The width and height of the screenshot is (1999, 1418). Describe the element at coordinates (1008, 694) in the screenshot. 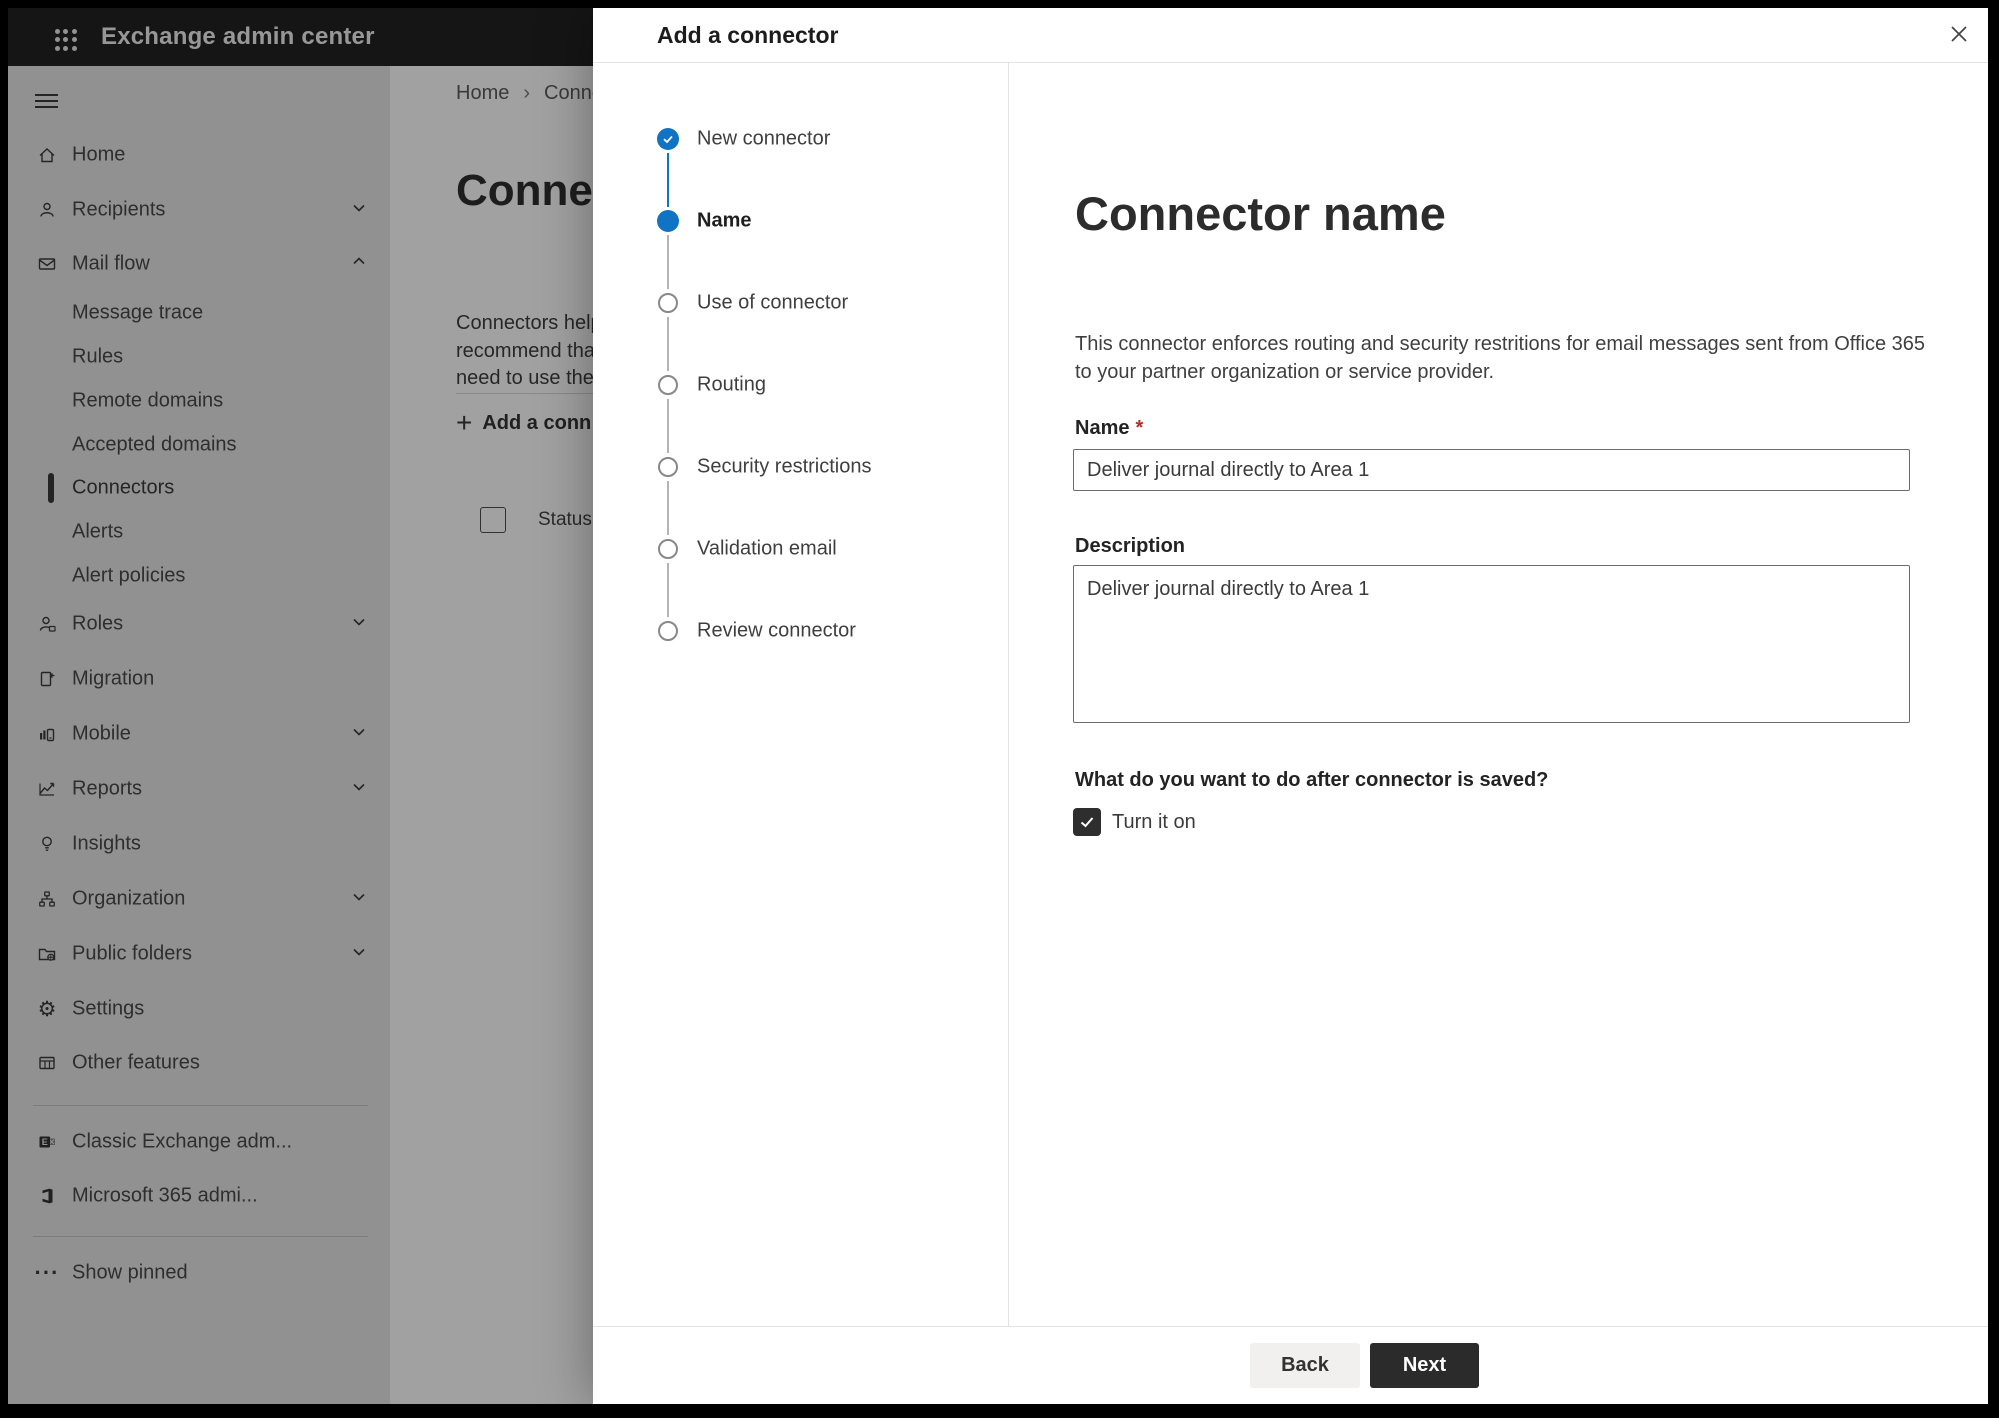

I see `stepper-divider` at that location.